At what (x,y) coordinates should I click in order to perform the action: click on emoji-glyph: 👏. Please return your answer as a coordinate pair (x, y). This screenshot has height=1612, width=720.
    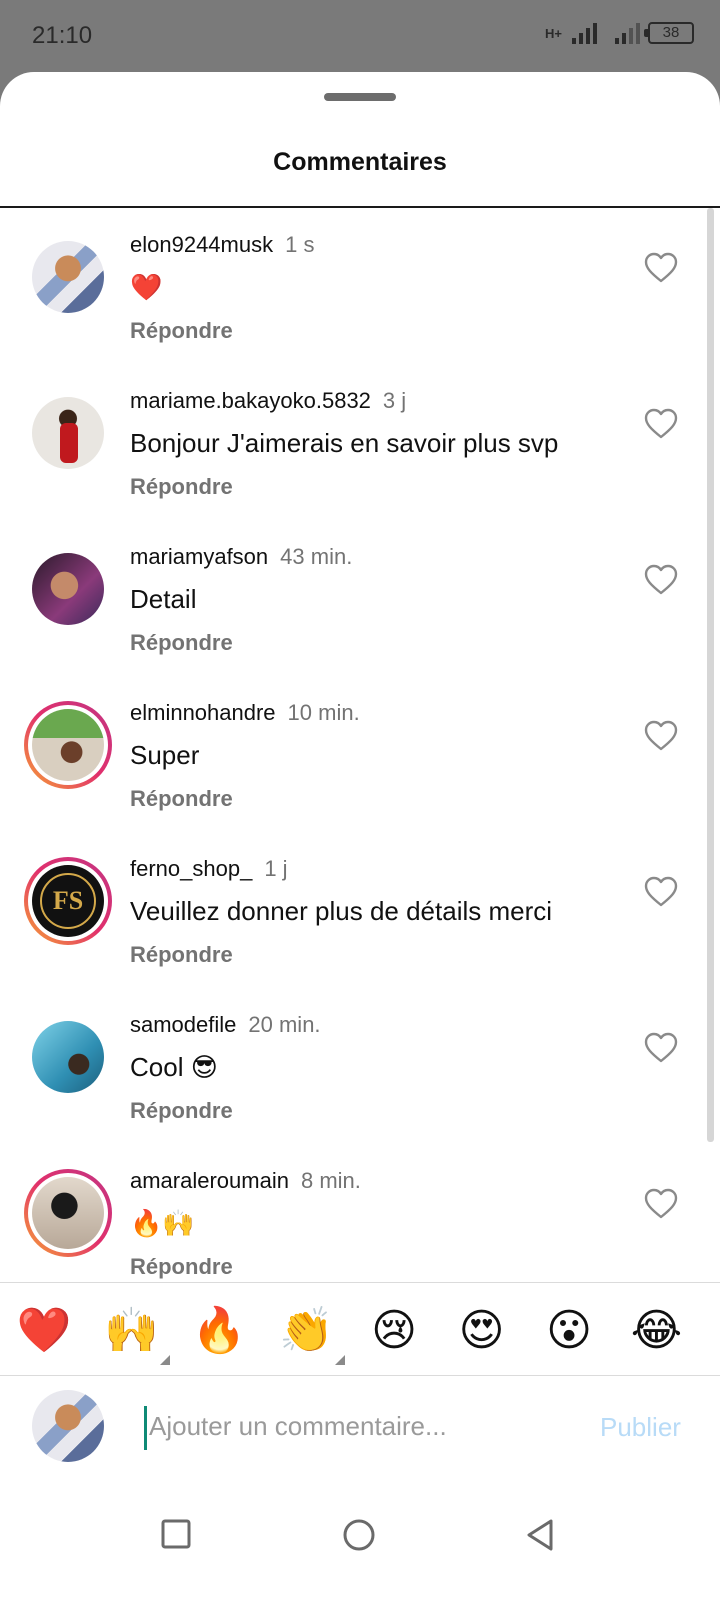
    Looking at the image, I should click on (306, 1330).